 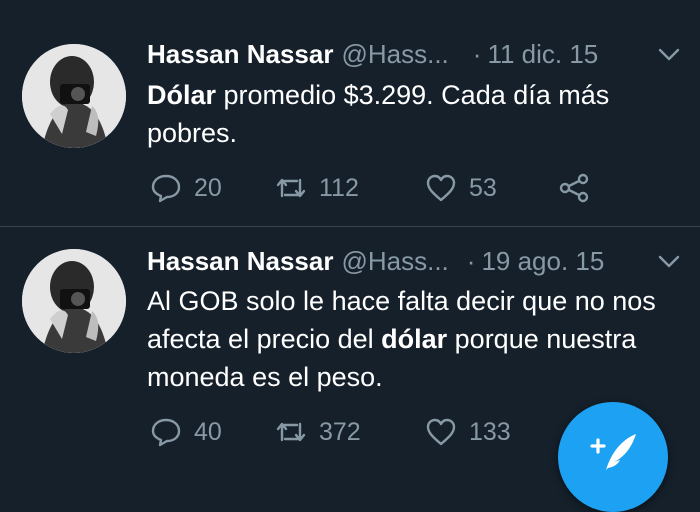 I want to click on reply-count: 40, so click(x=208, y=431).